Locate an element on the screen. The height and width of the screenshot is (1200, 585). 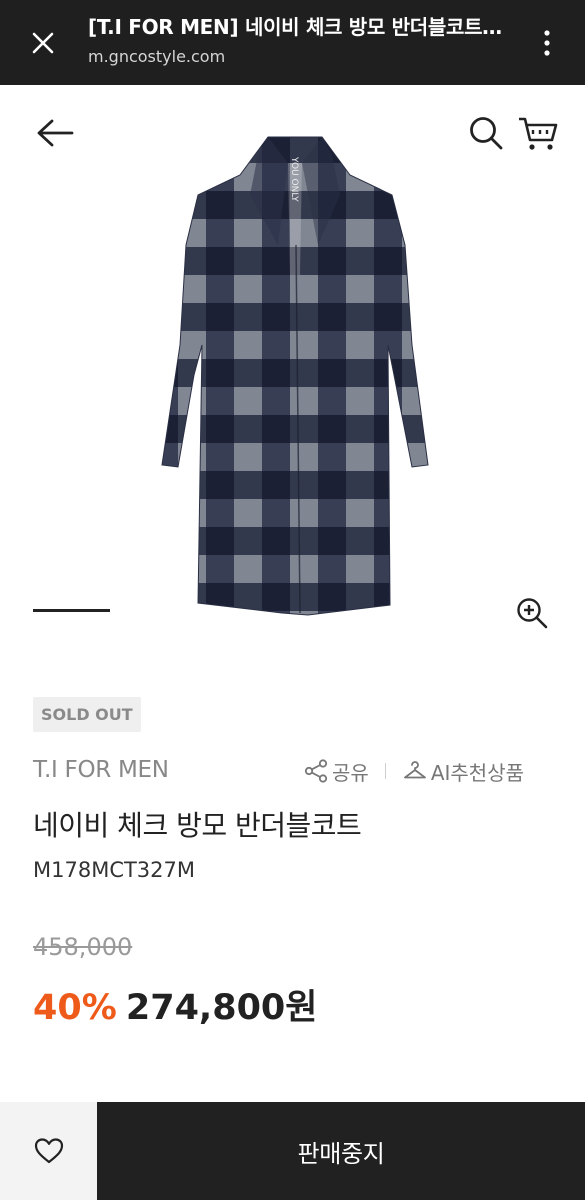
wishlist-button is located at coordinates (48, 1151).